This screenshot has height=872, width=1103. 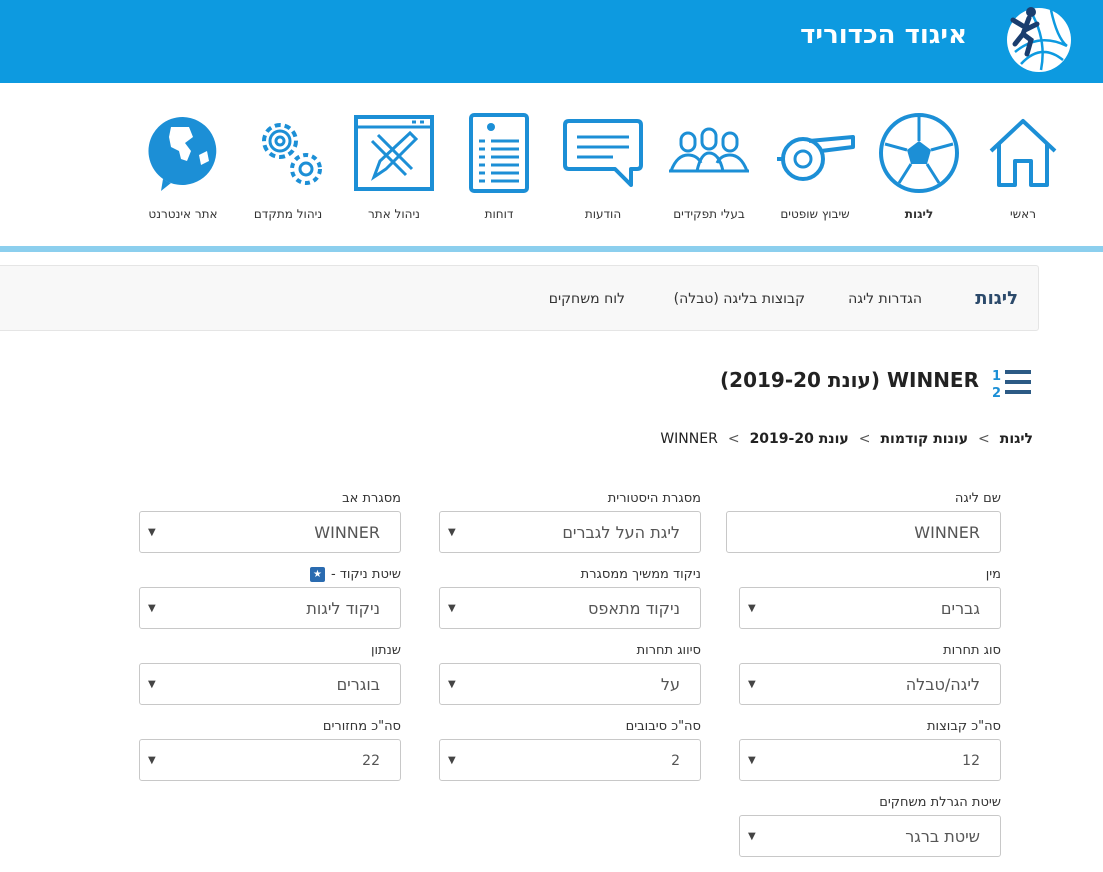 I want to click on age-group-select: בוגרים ▼, so click(x=270, y=684).